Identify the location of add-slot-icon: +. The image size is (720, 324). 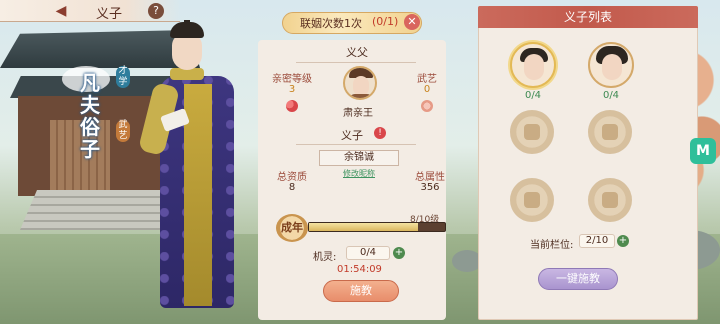
(623, 241).